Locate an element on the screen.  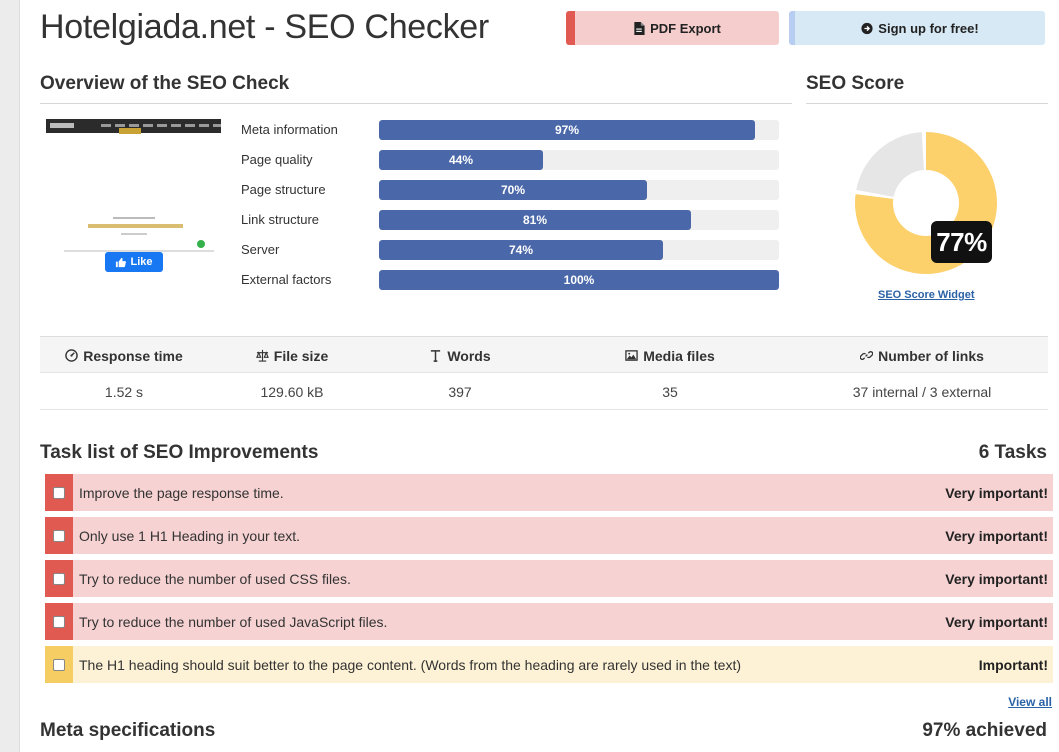
metric-bar-track: 97% is located at coordinates (579, 130).